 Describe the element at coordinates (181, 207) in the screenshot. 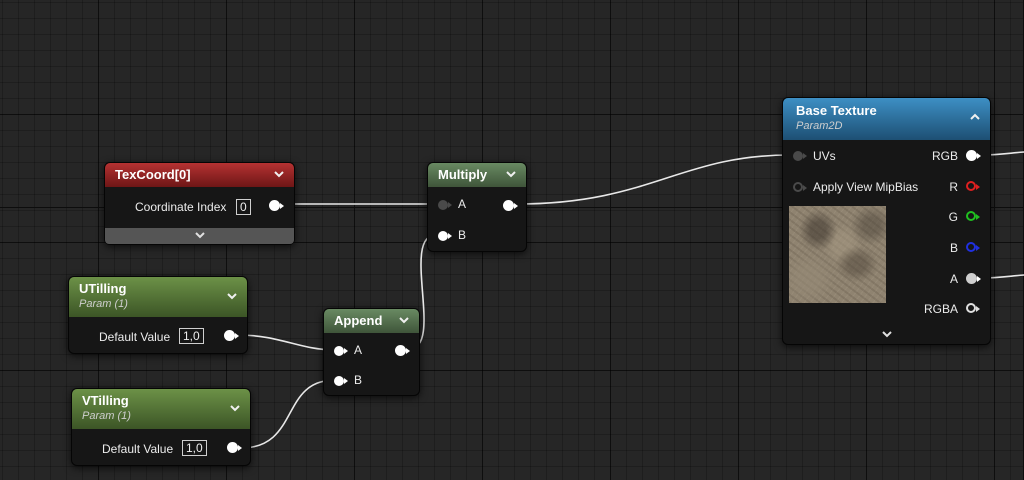

I see `coordinate-index-label: Coordinate Index` at that location.